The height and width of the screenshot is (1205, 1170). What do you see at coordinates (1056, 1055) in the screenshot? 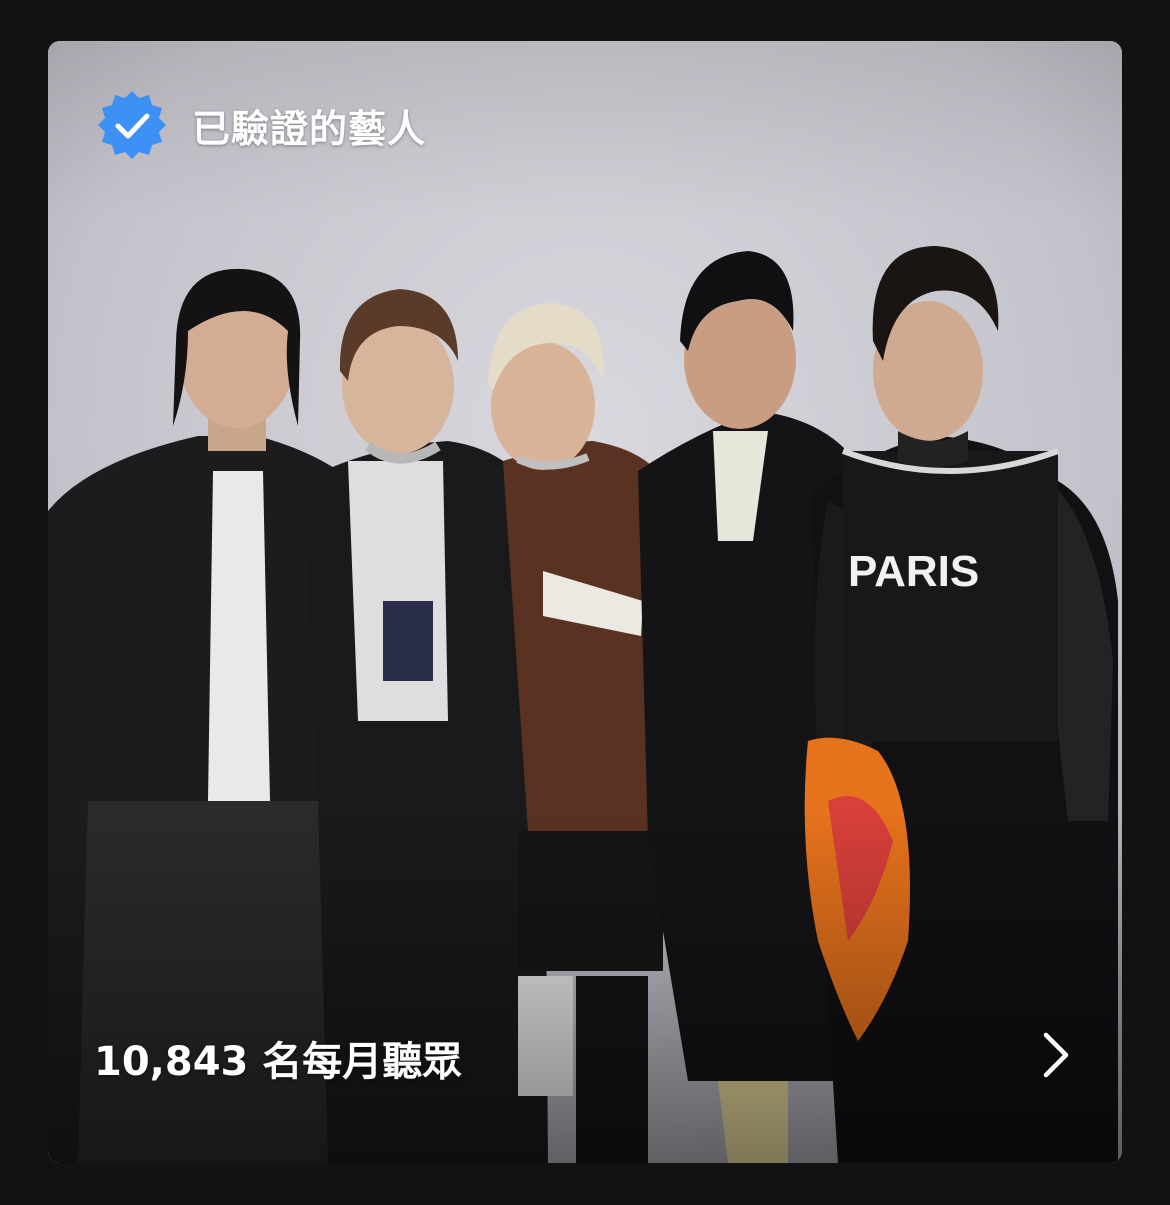
I see `chevron-right-icon` at bounding box center [1056, 1055].